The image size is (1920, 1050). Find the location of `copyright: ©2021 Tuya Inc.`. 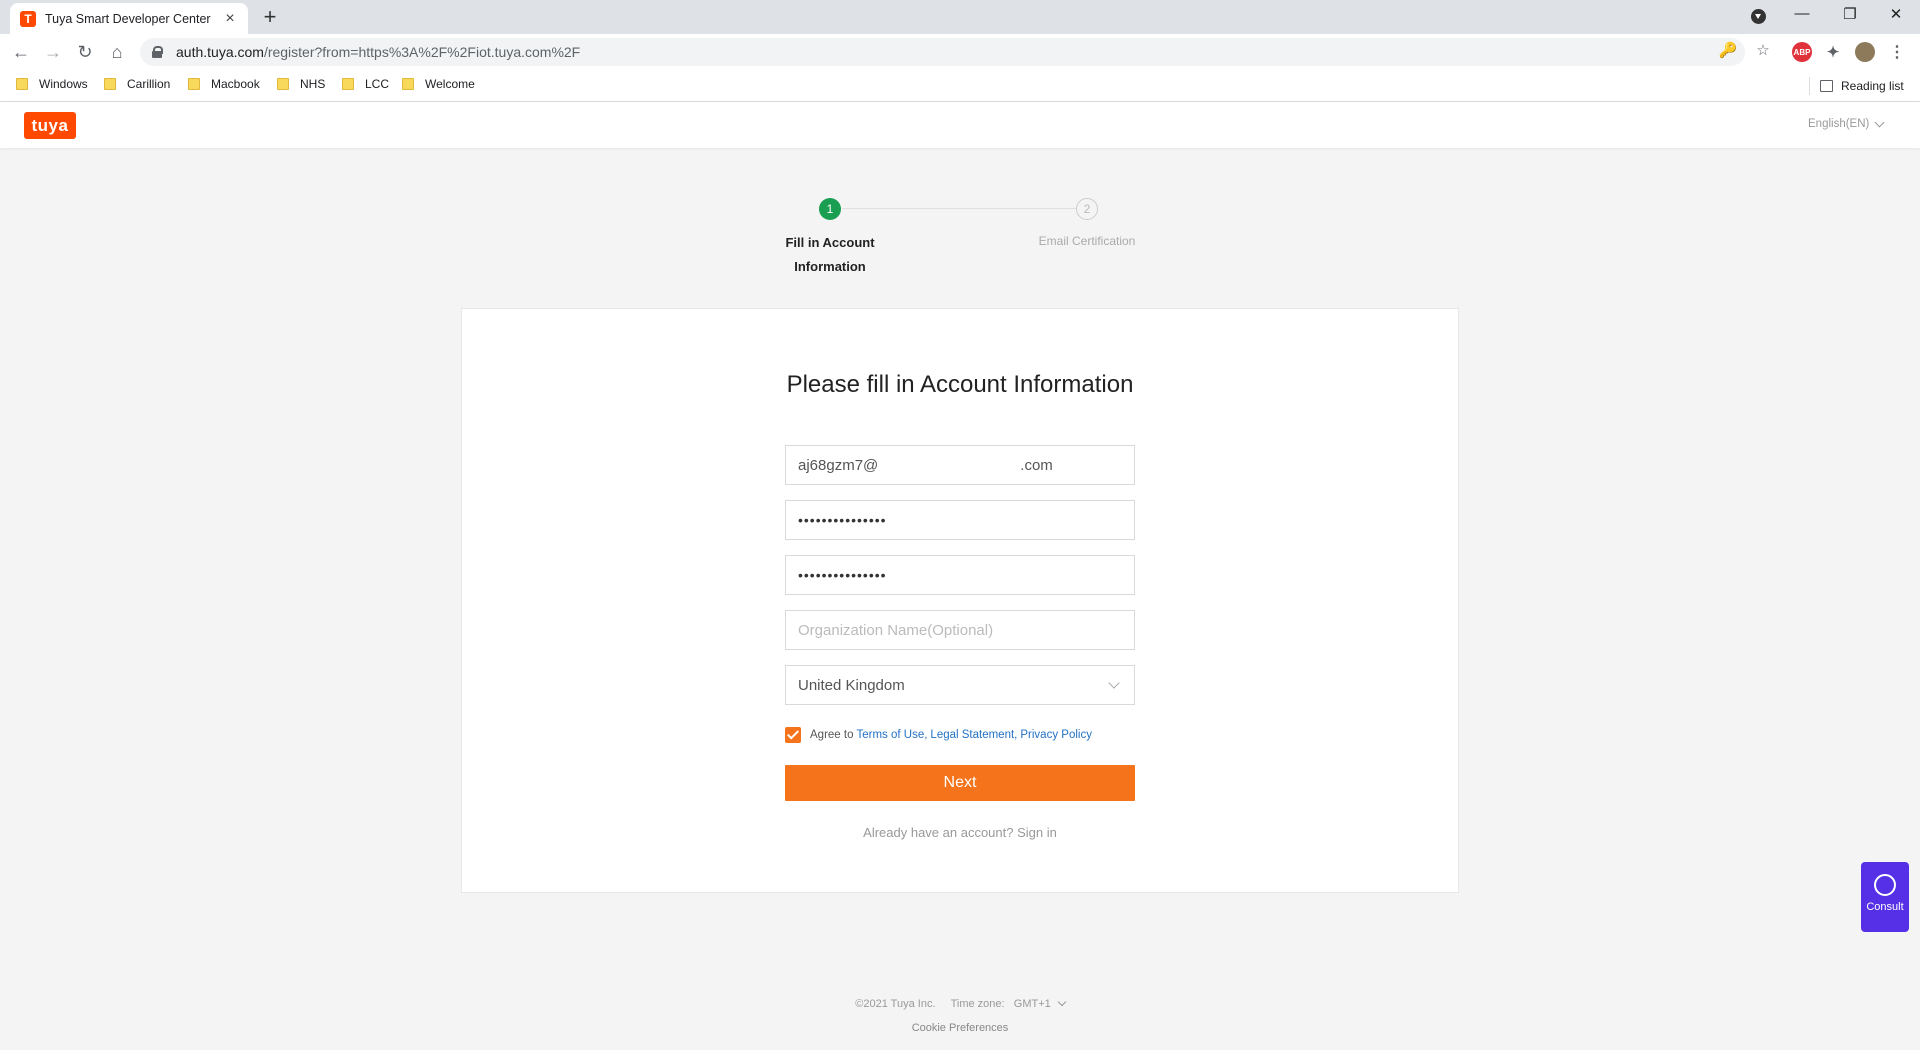

copyright: ©2021 Tuya Inc. is located at coordinates (895, 1004).